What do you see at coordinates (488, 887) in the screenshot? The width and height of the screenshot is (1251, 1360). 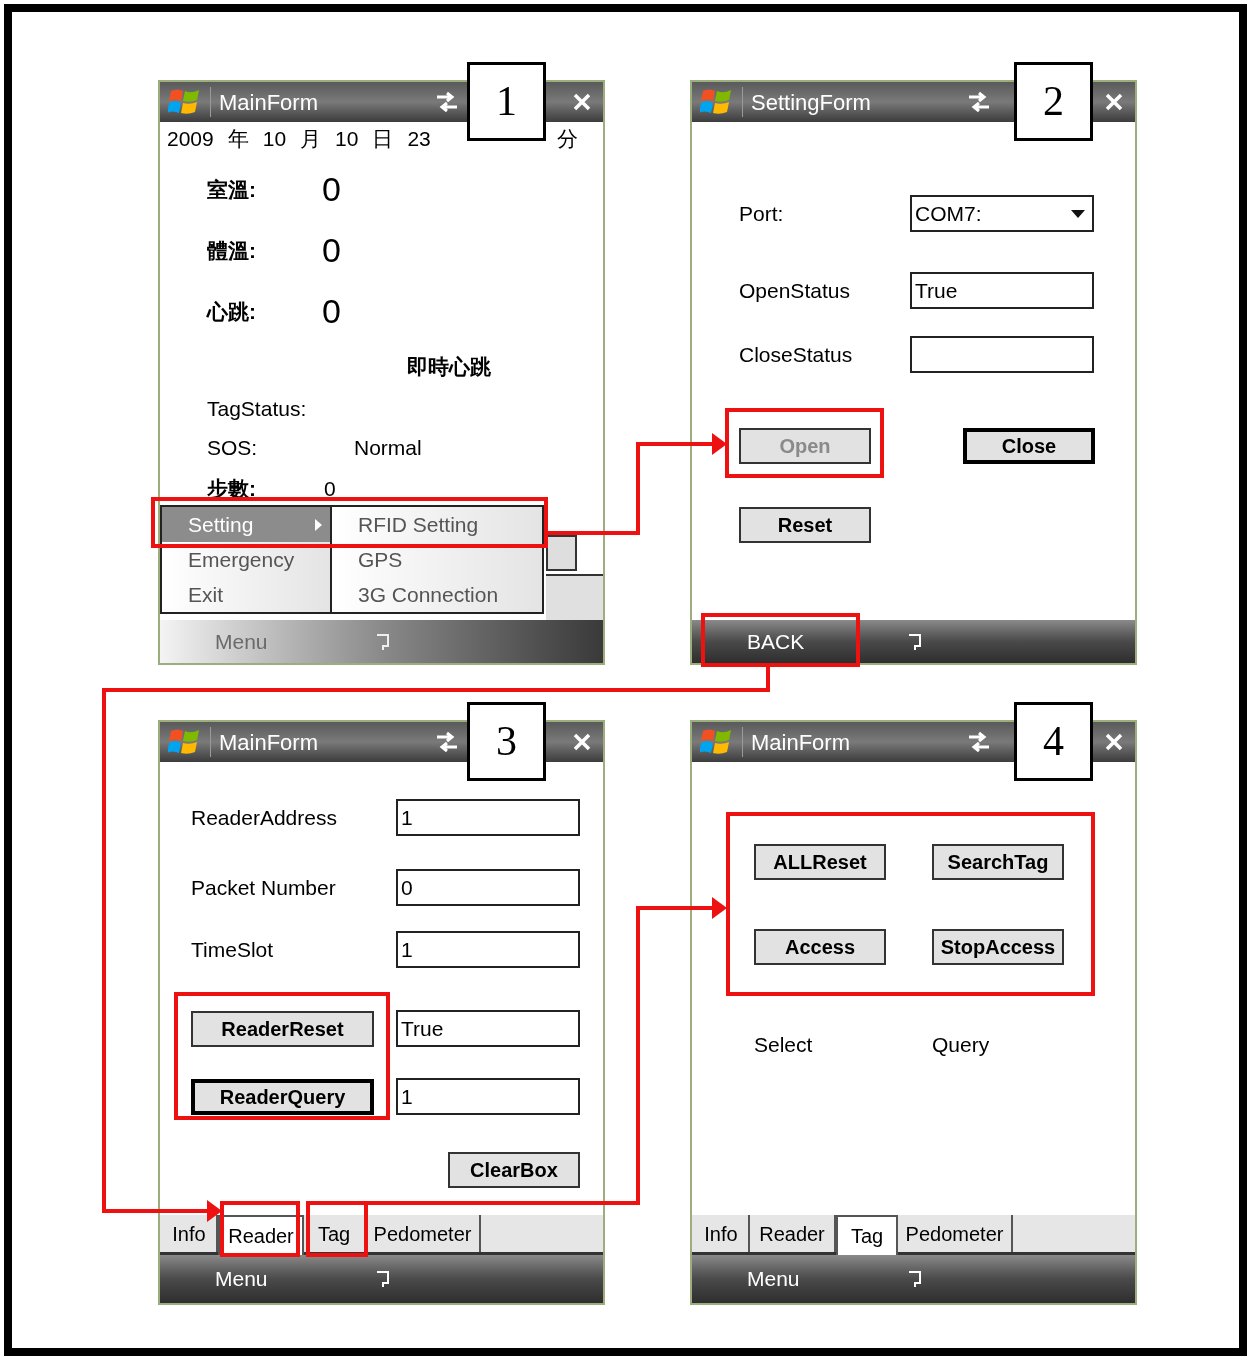 I see `text-field: 0` at bounding box center [488, 887].